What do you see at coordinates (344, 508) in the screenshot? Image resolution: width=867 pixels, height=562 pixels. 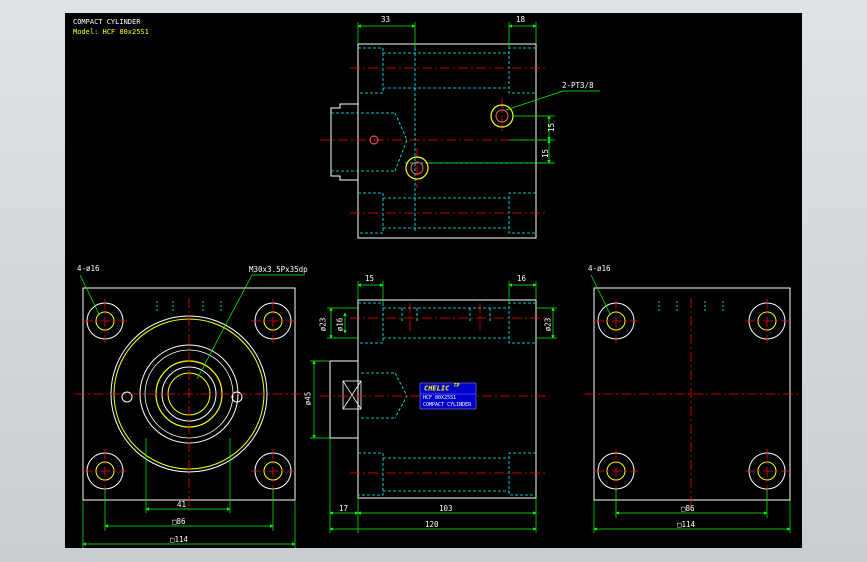 I see `dim-side-17: 17` at bounding box center [344, 508].